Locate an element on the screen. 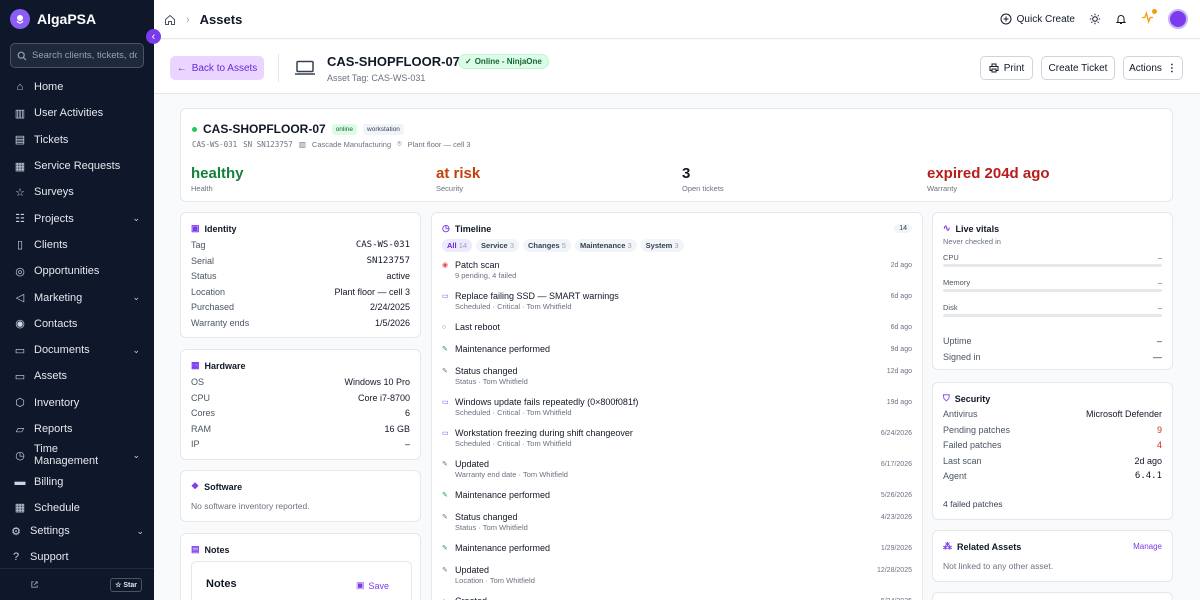 The image size is (1200, 600). filter-system: System 3 is located at coordinates (662, 245).